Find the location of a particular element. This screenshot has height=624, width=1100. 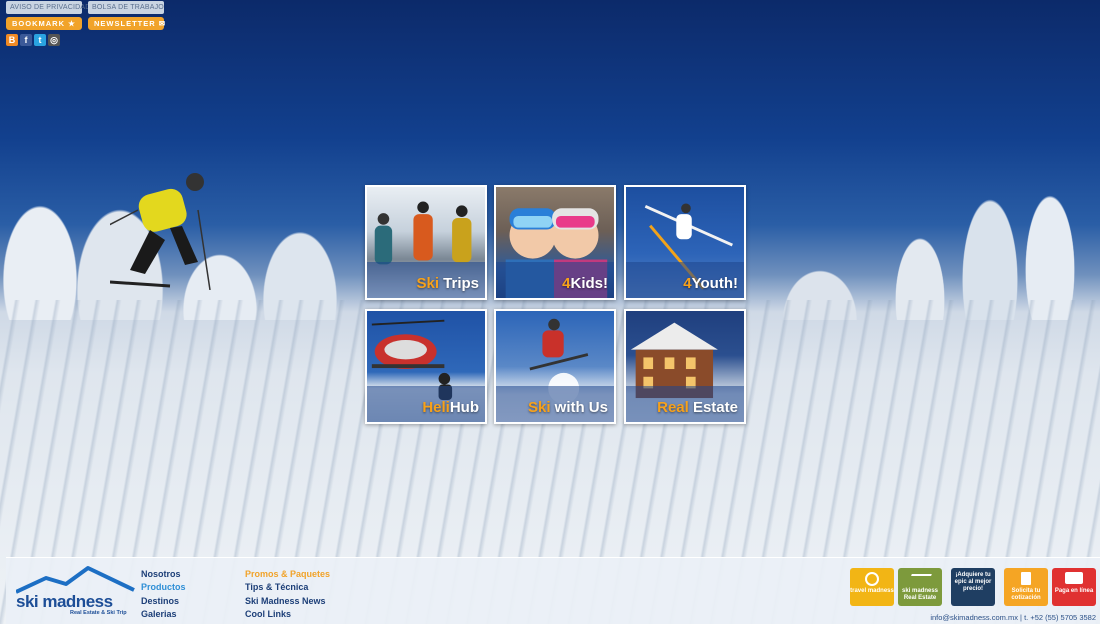

nav-promos: Promos & Paquetes is located at coordinates (287, 574).